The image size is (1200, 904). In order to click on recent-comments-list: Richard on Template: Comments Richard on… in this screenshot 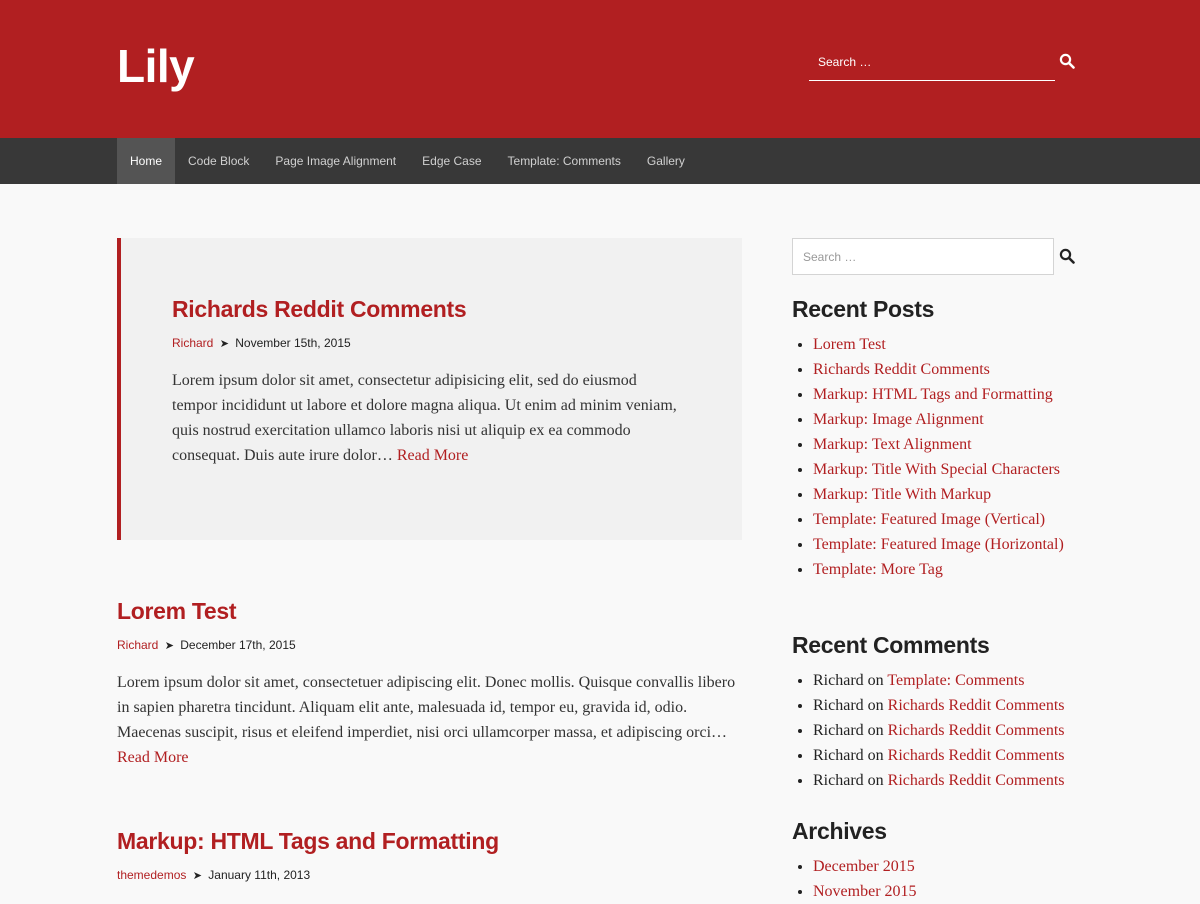, I will do `click(937, 730)`.